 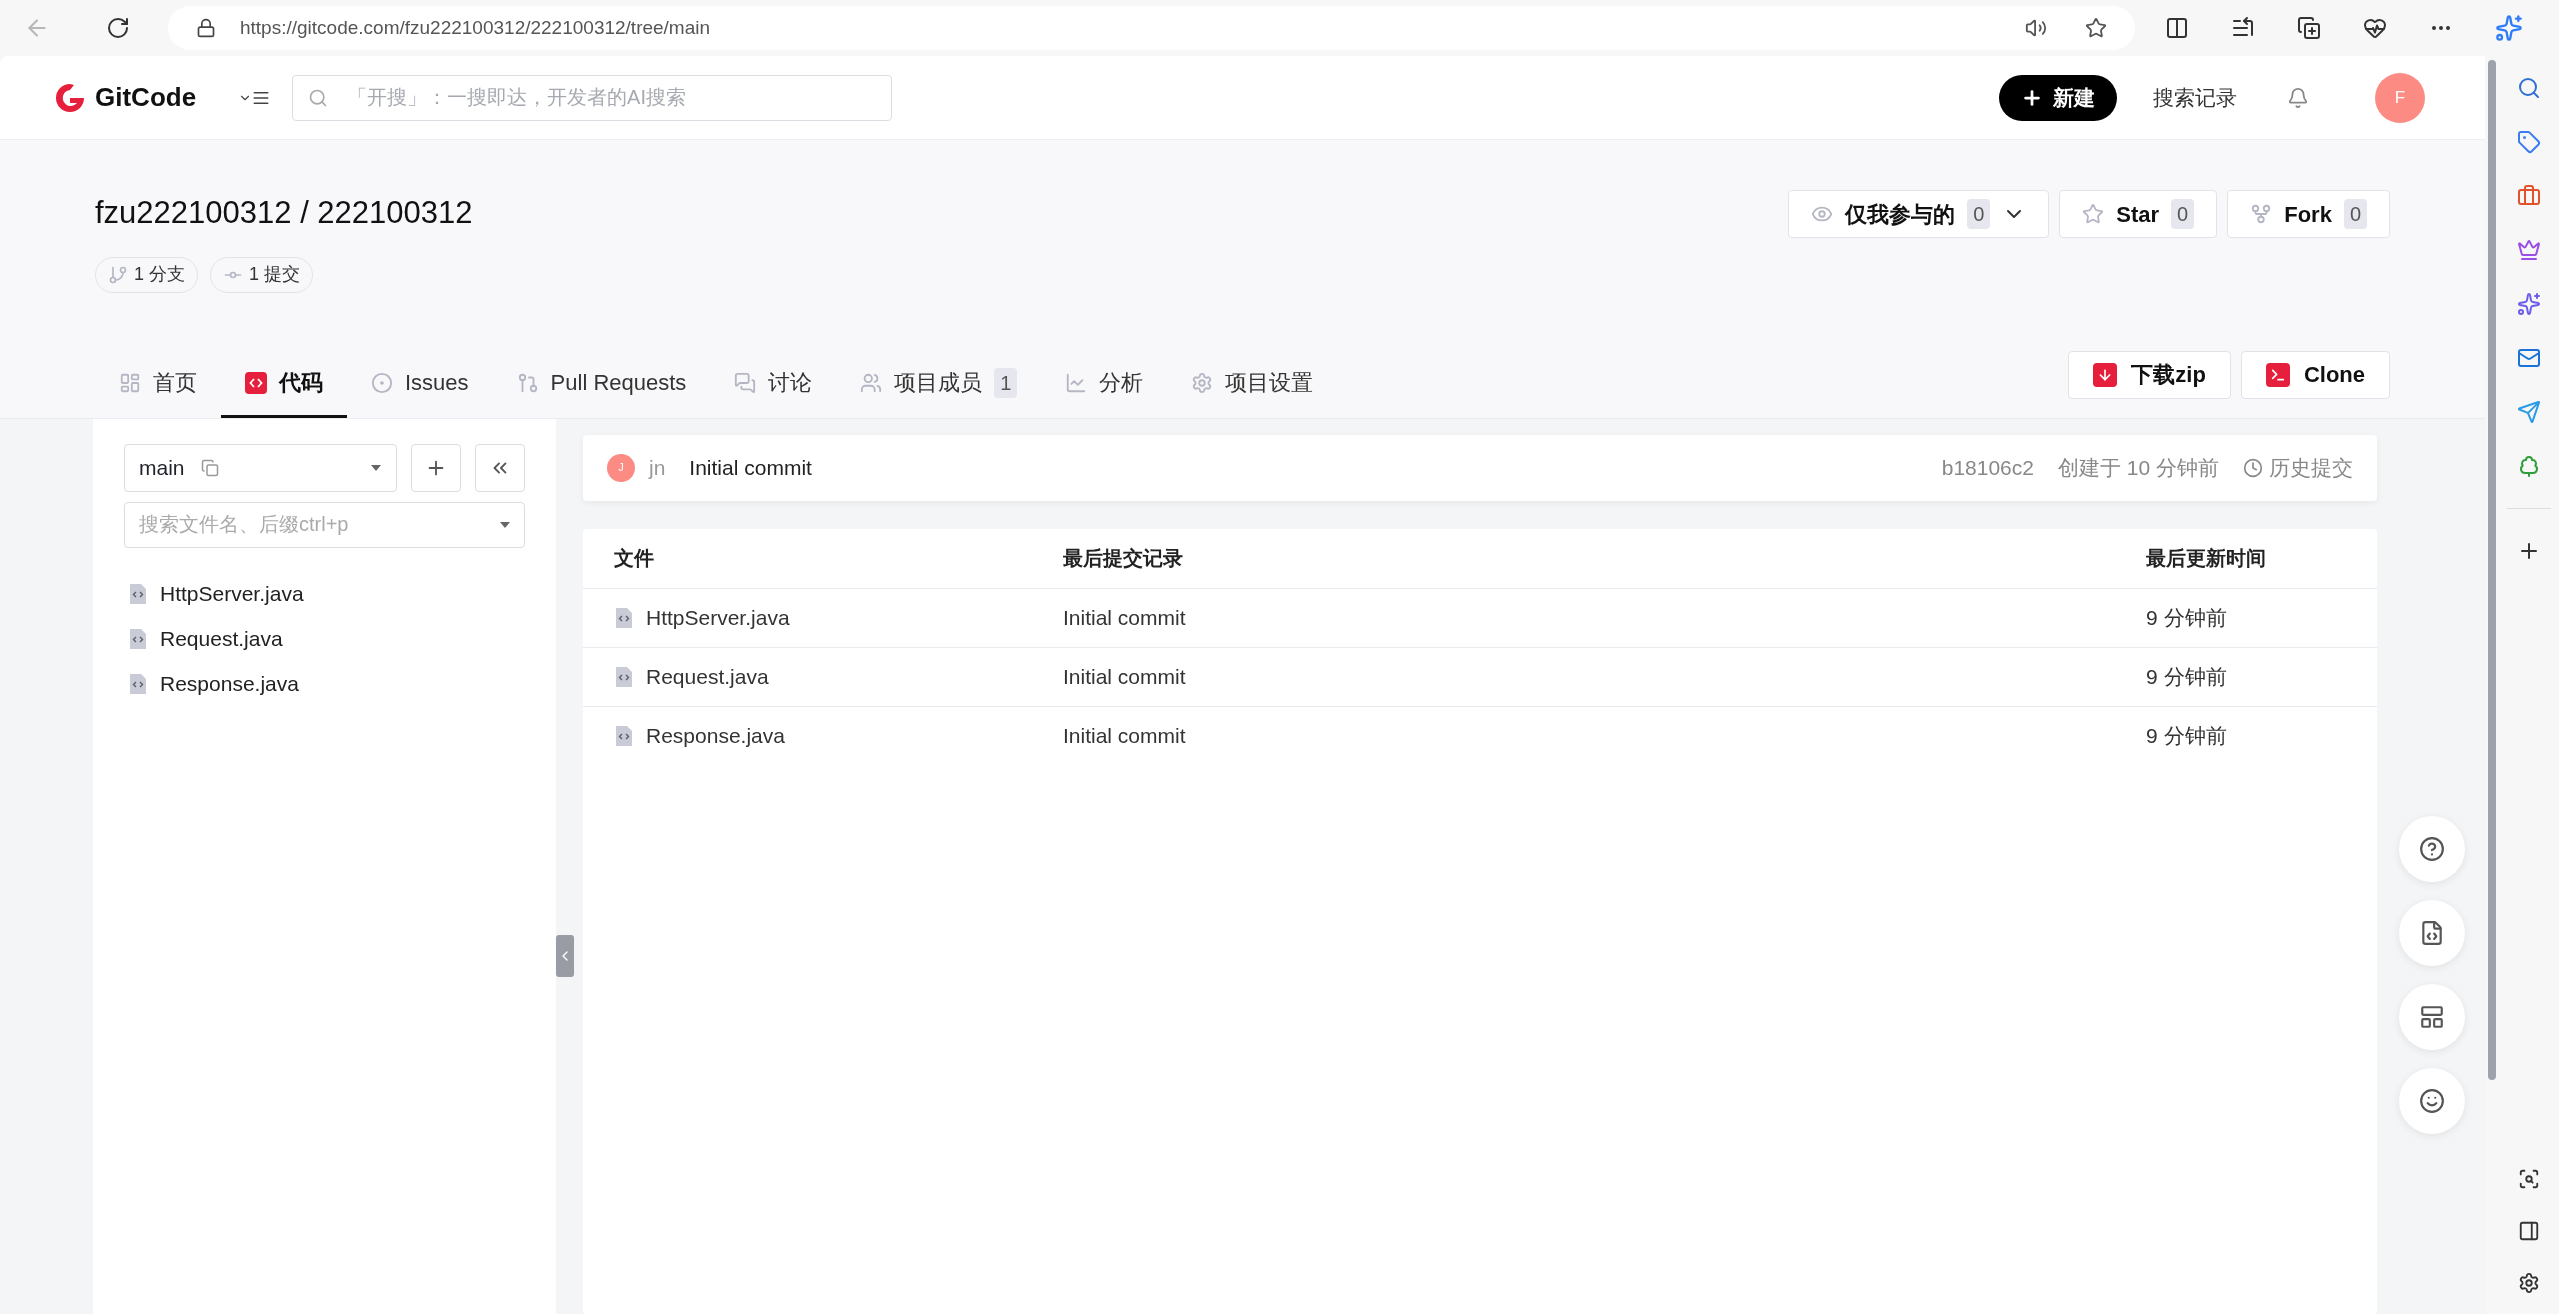 What do you see at coordinates (209, 467) in the screenshot?
I see `copy-icon` at bounding box center [209, 467].